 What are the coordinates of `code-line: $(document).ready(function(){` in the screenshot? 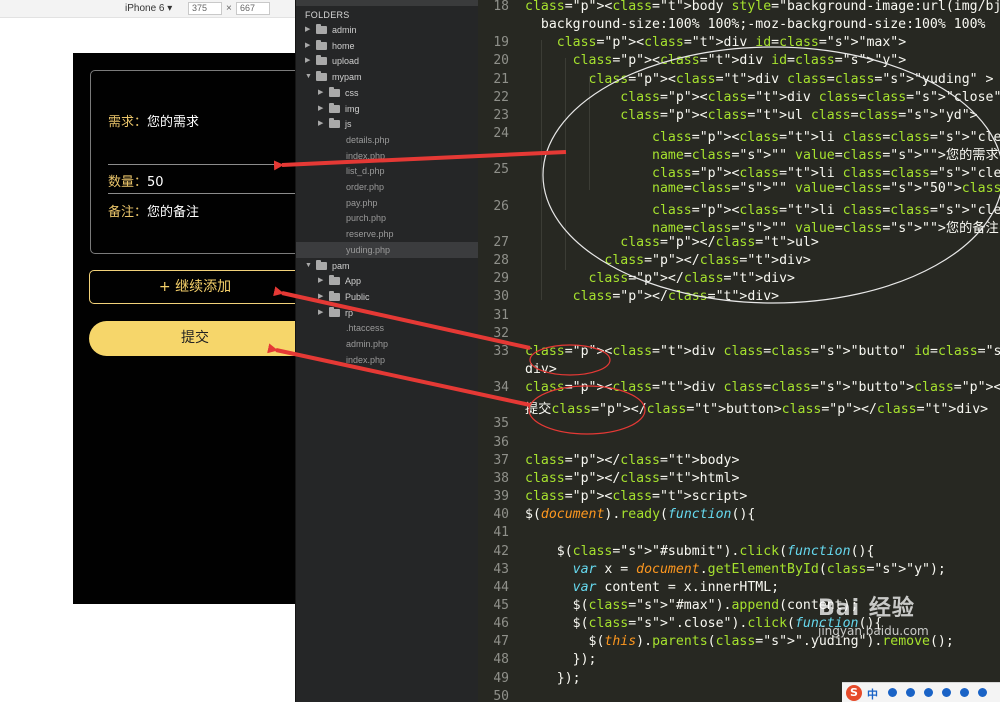 It's located at (640, 514).